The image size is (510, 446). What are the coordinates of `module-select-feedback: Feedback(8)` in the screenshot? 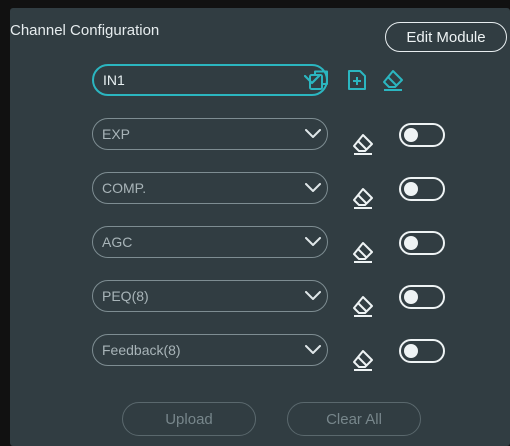 It's located at (210, 350).